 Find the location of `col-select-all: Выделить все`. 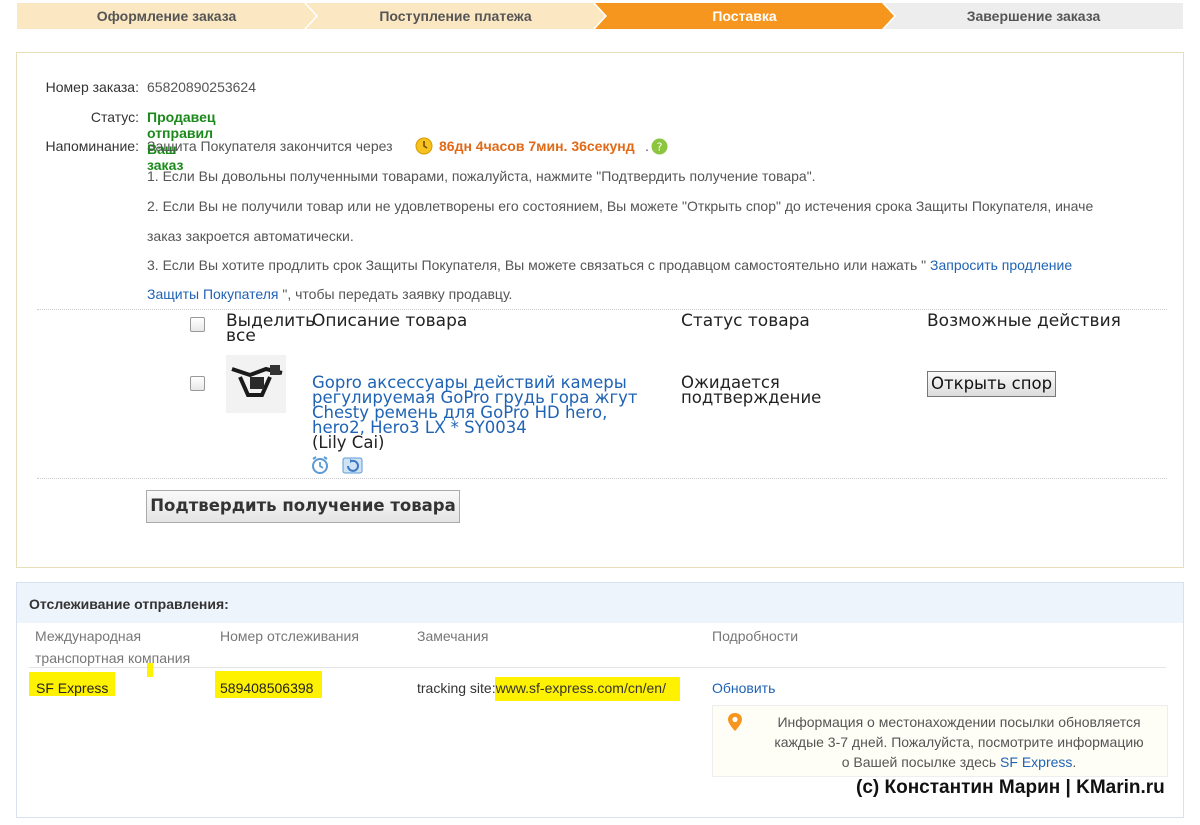

col-select-all: Выделить все is located at coordinates (270, 329).